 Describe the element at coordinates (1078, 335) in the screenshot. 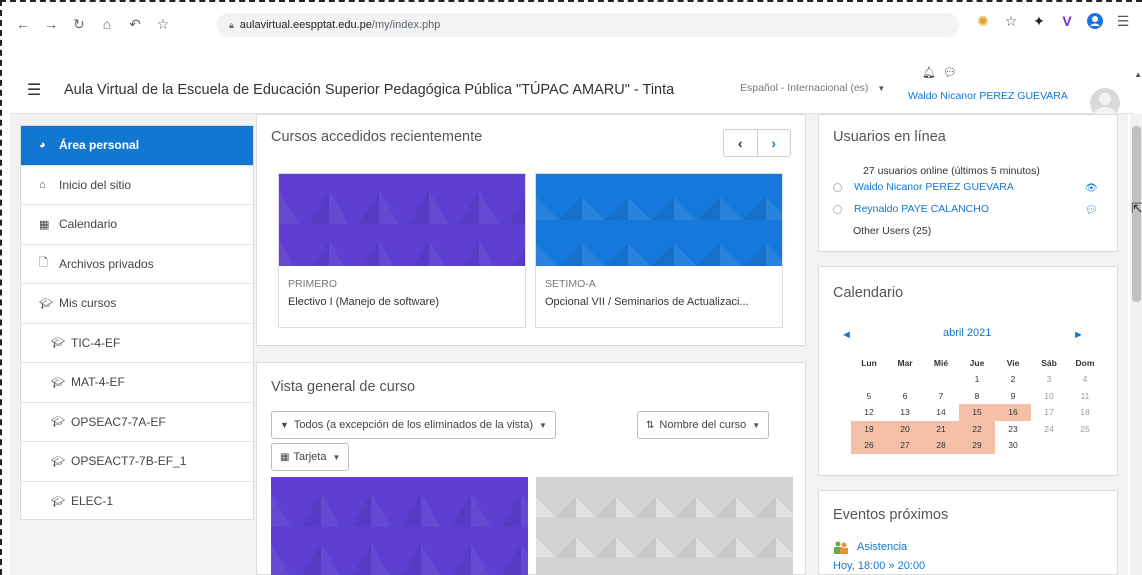

I see `next-month-arrow-icon: ►` at that location.